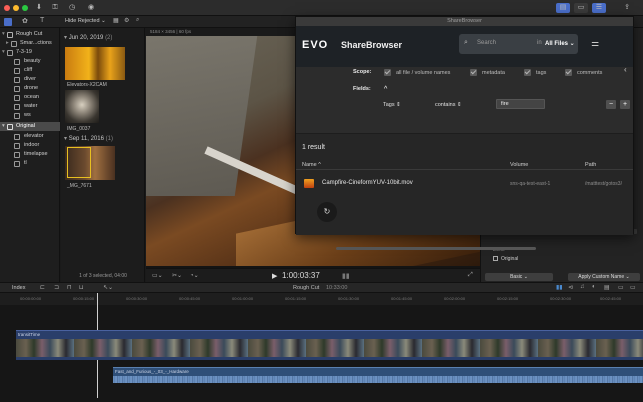  What do you see at coordinates (519, 277) in the screenshot?
I see `basic-dropdown: Basic ⌄` at bounding box center [519, 277].